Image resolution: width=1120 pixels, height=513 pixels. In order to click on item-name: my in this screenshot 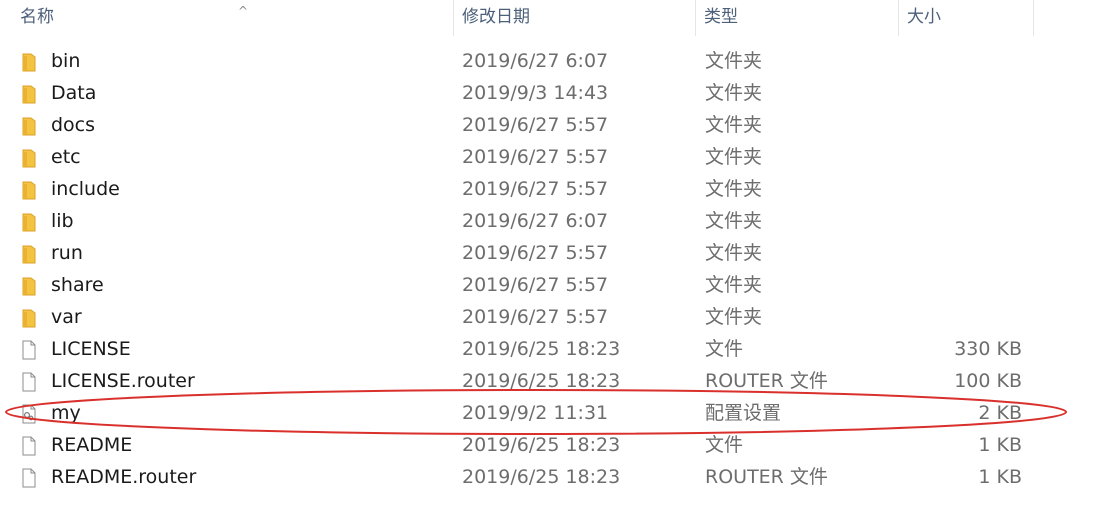, I will do `click(66, 413)`.